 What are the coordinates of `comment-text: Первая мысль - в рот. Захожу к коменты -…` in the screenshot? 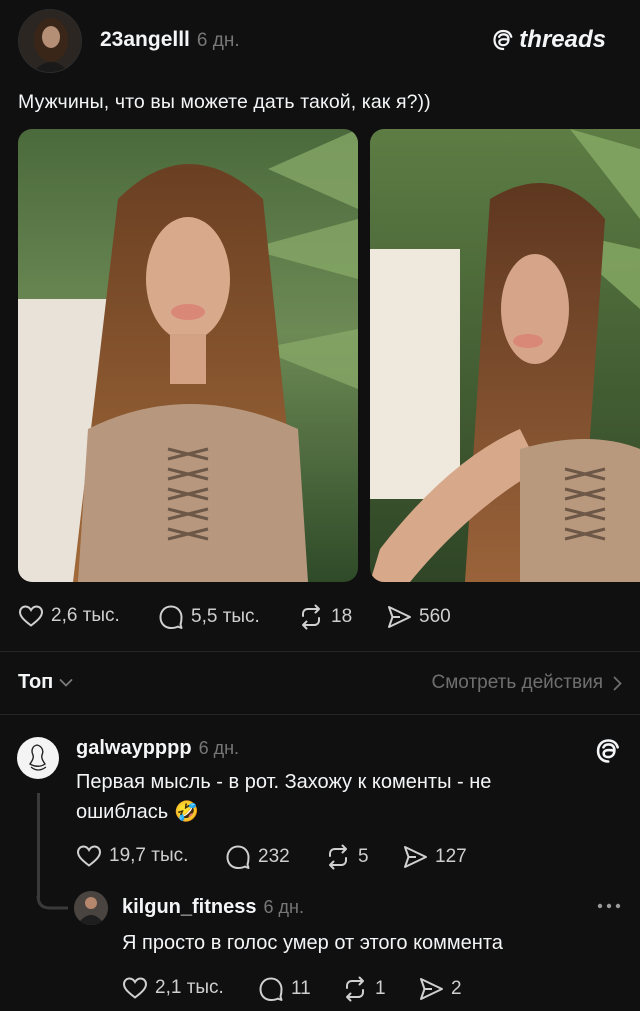 It's located at (283, 797).